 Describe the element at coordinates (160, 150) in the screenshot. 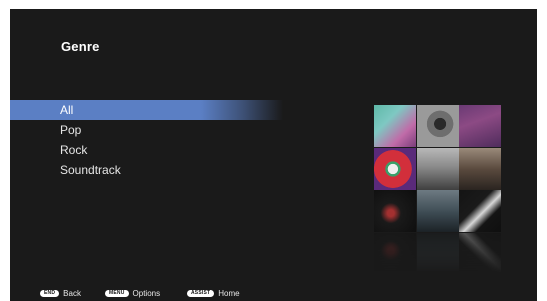

I see `menu-item-rock: Rock` at that location.